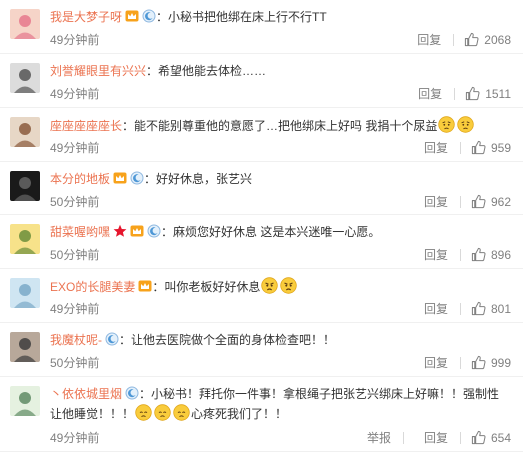  Describe the element at coordinates (239, 414) in the screenshot. I see `comment-text: 心疼死我们了！！` at that location.